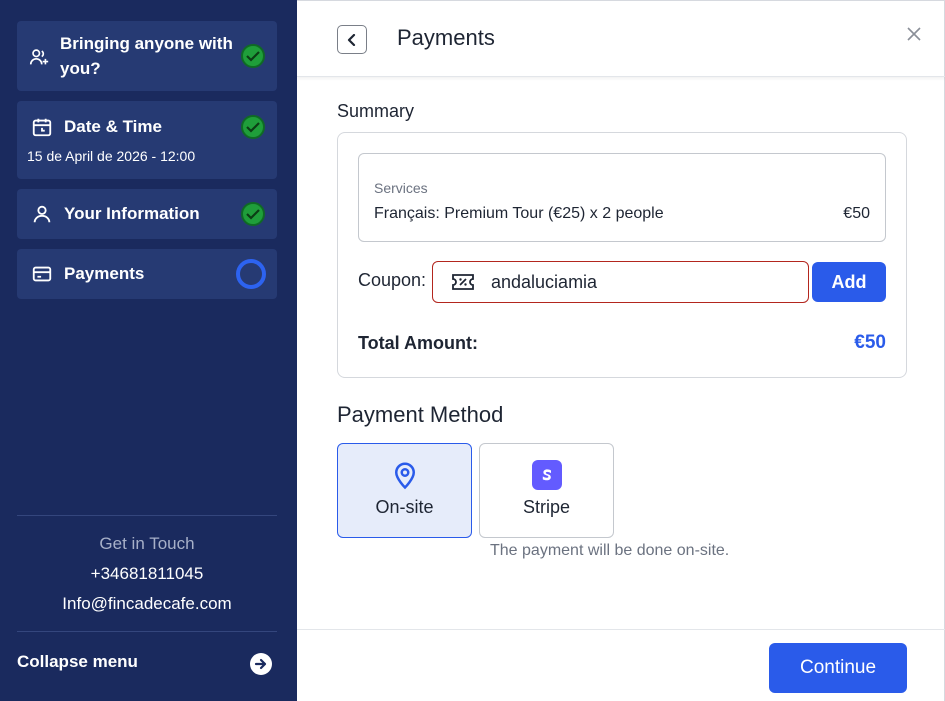  Describe the element at coordinates (446, 37) in the screenshot. I see `page-title: Payments` at that location.